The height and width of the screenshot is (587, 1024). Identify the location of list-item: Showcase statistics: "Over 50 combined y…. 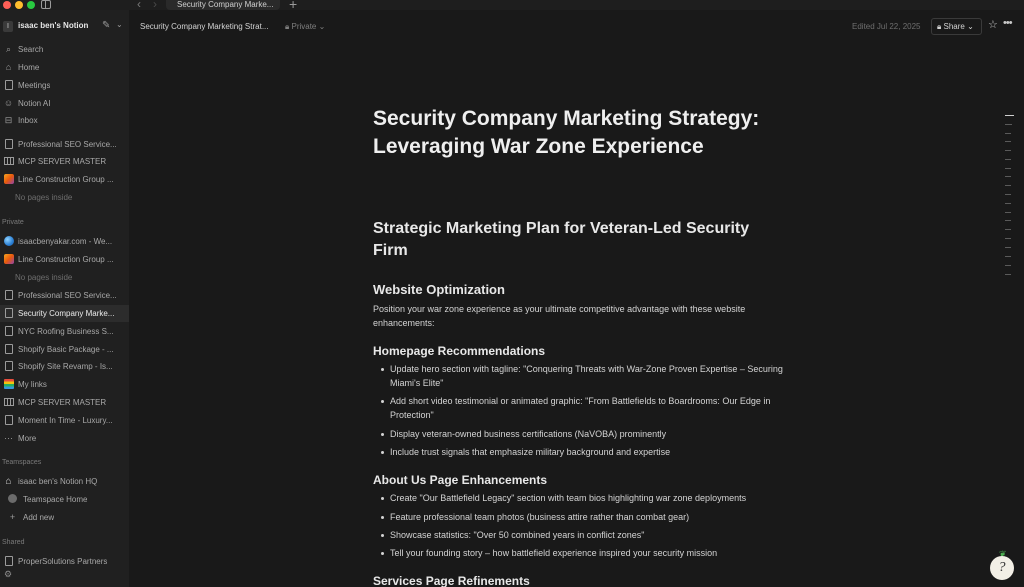
(582, 536).